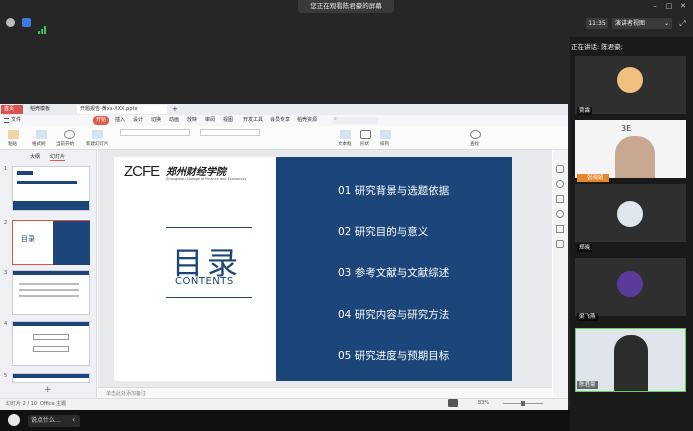  I want to click on shield-icon, so click(26, 22).